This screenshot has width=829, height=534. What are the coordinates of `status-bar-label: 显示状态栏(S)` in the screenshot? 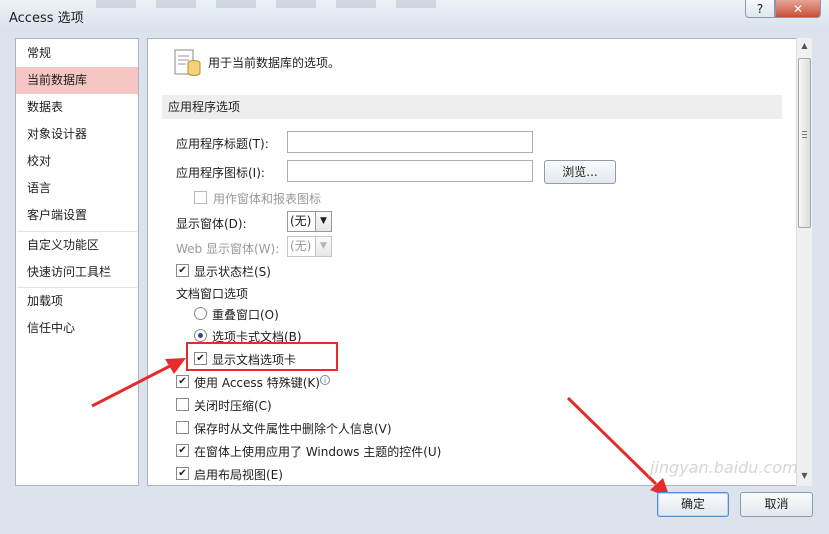 It's located at (232, 272).